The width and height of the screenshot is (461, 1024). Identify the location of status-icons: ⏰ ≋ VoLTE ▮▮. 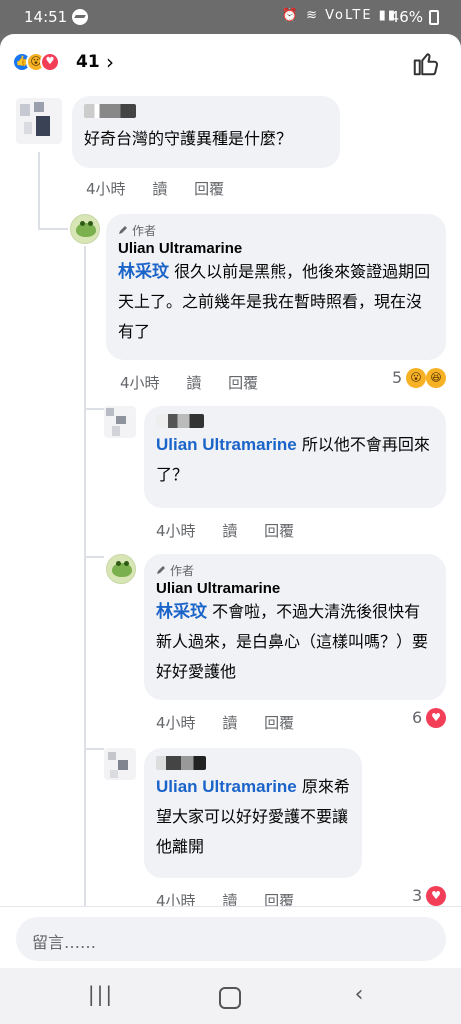
(339, 15).